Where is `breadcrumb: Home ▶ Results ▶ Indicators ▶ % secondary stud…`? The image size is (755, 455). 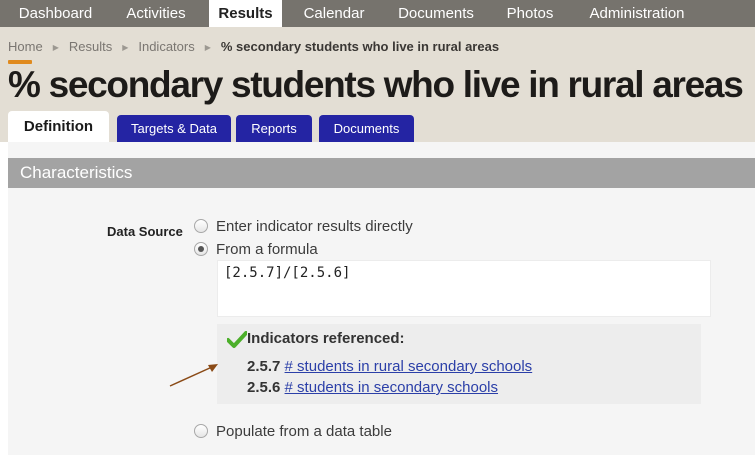 breadcrumb: Home ▶ Results ▶ Indicators ▶ % secondary stud… is located at coordinates (253, 46).